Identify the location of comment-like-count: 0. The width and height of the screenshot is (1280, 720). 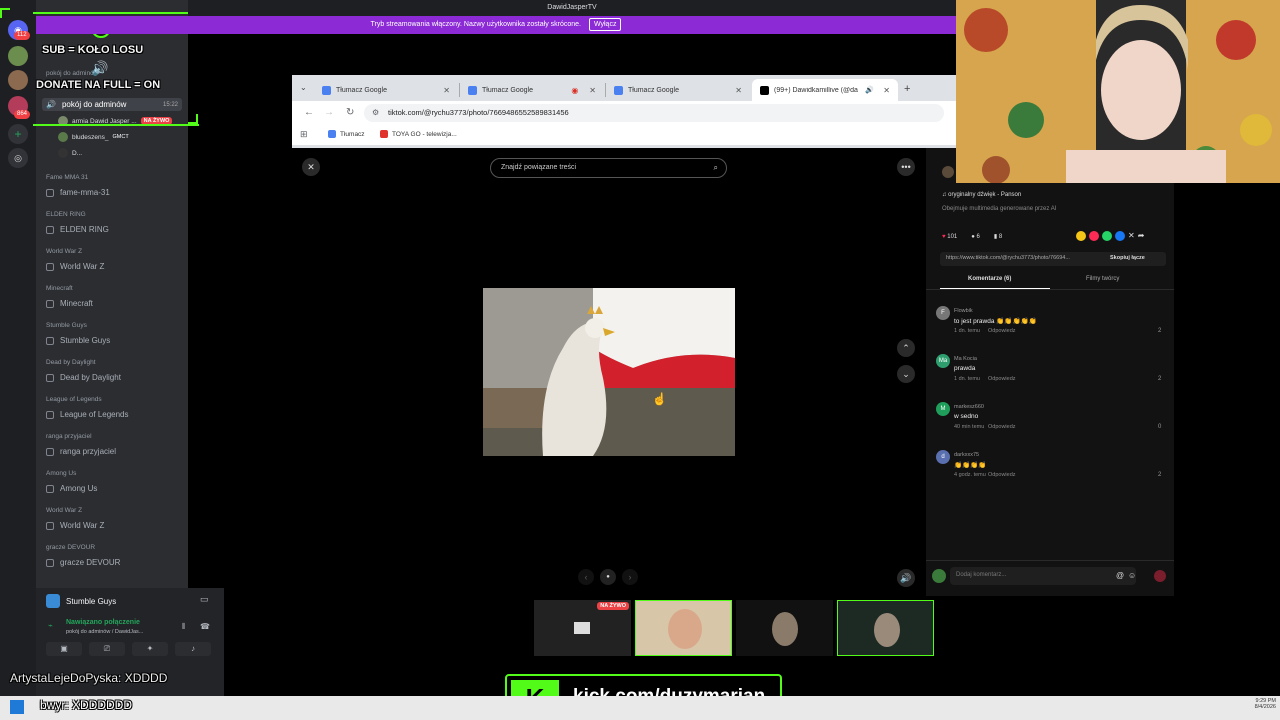
(1159, 427).